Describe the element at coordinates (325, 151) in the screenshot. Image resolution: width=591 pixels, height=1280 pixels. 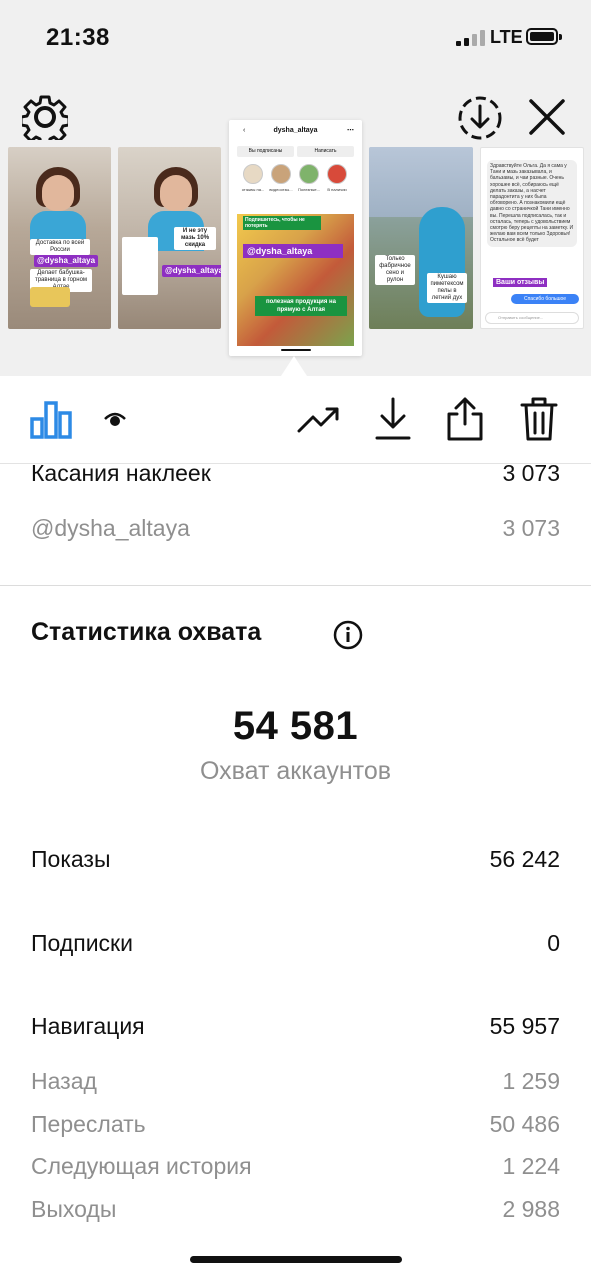
I see `message-button: Написать` at that location.